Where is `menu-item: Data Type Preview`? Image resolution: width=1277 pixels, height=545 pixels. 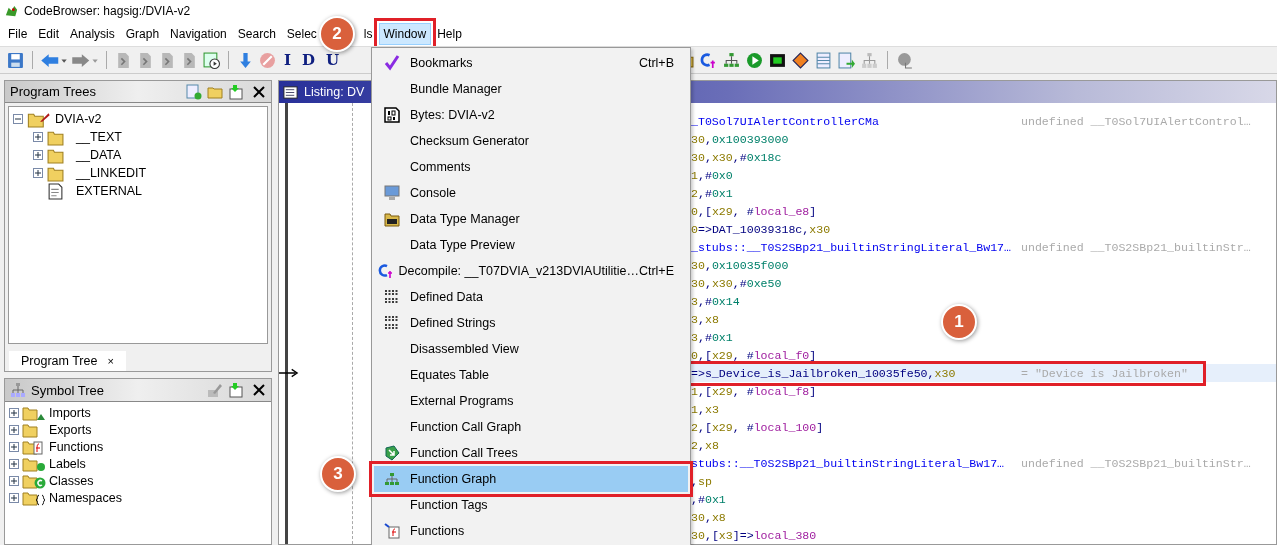 menu-item: Data Type Preview is located at coordinates (531, 245).